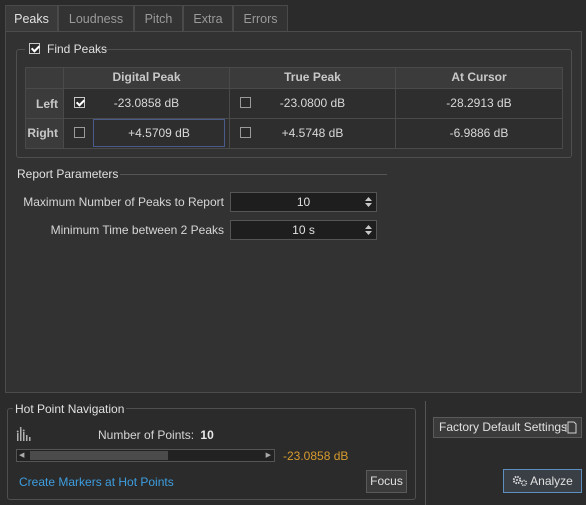  What do you see at coordinates (79, 102) in the screenshot?
I see `left-digital-peak-checkbox` at bounding box center [79, 102].